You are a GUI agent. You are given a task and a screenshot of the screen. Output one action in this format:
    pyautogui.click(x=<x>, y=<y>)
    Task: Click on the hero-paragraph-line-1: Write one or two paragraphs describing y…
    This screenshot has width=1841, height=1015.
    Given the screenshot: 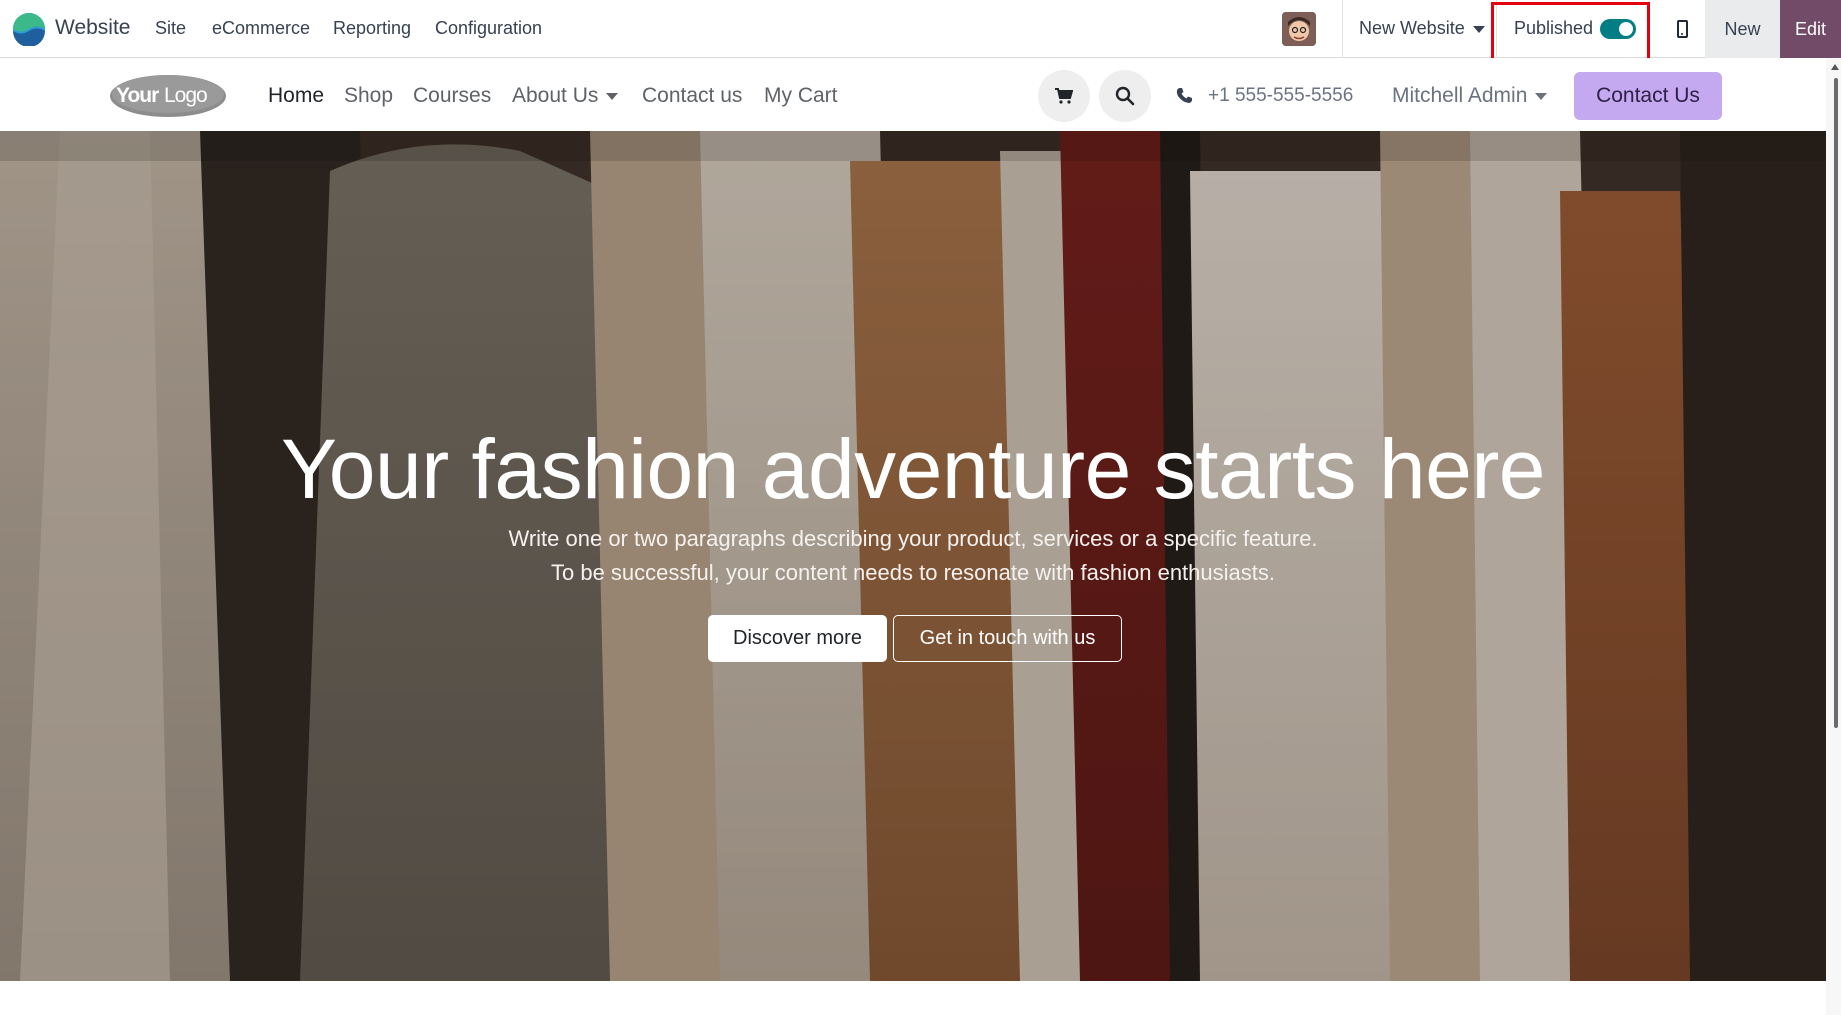 What is the action you would take?
    pyautogui.click(x=913, y=538)
    